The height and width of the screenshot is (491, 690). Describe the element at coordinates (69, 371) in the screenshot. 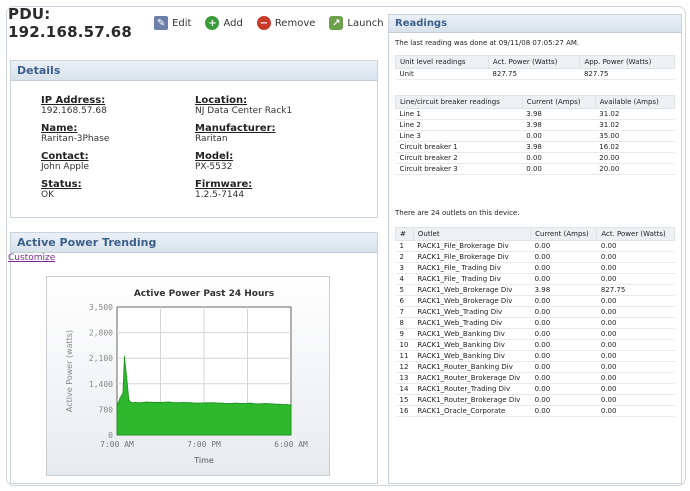

I see `y-axis-label: Active Power (watts)` at that location.